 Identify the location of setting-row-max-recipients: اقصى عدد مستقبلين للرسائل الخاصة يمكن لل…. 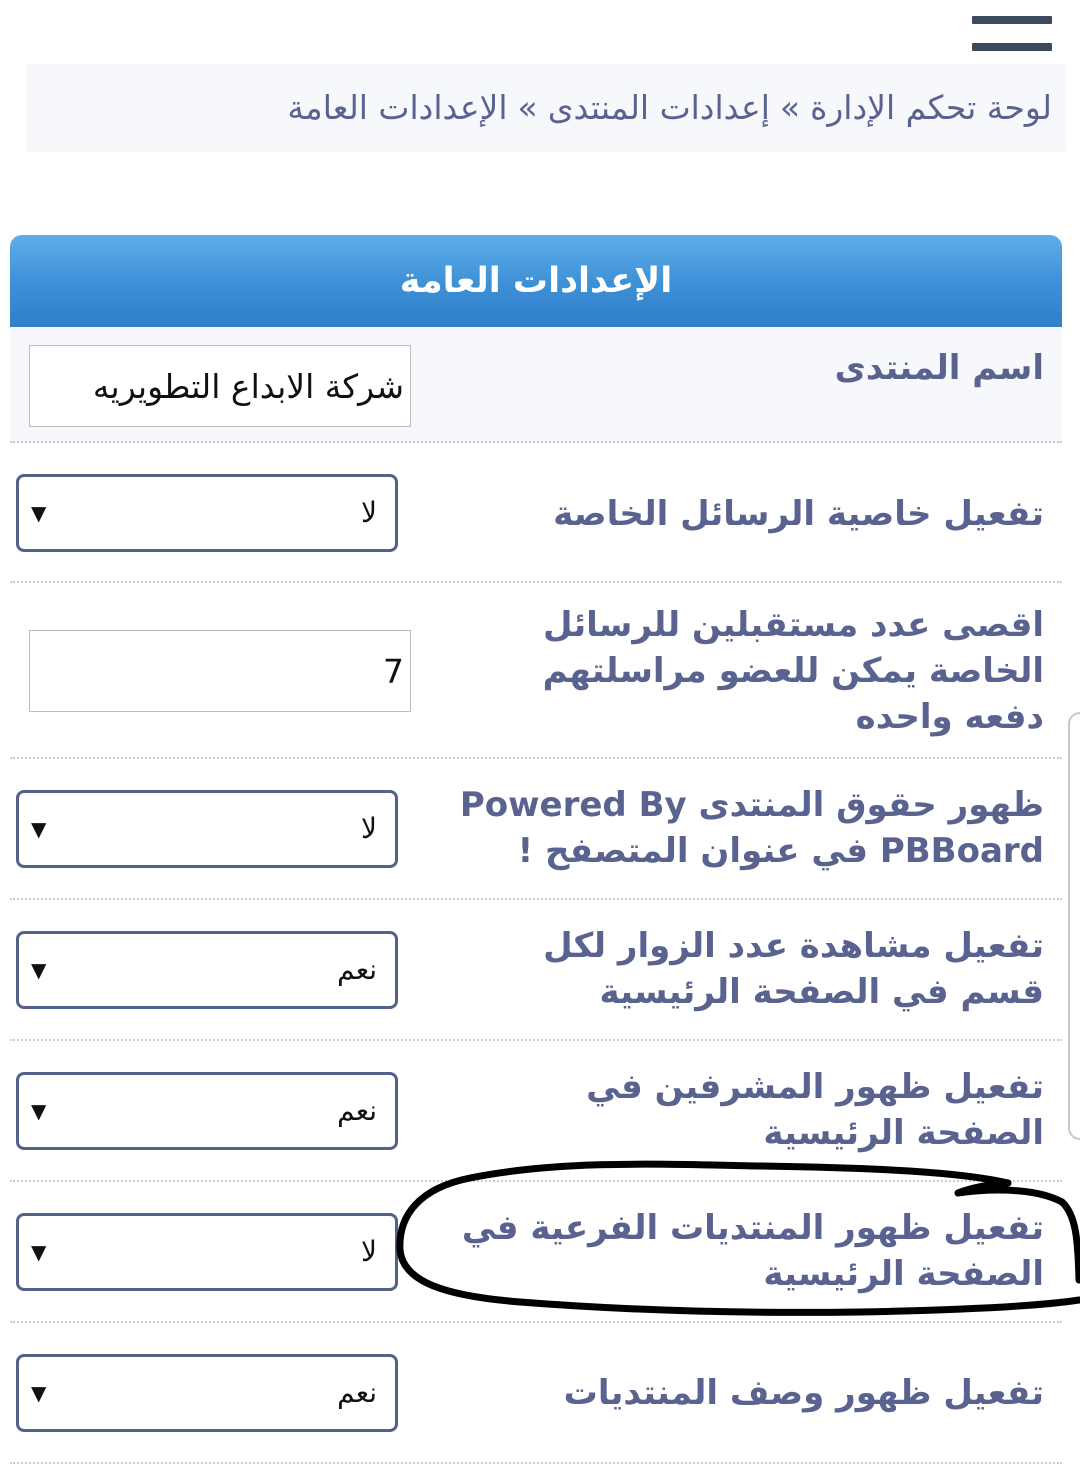
(536, 671).